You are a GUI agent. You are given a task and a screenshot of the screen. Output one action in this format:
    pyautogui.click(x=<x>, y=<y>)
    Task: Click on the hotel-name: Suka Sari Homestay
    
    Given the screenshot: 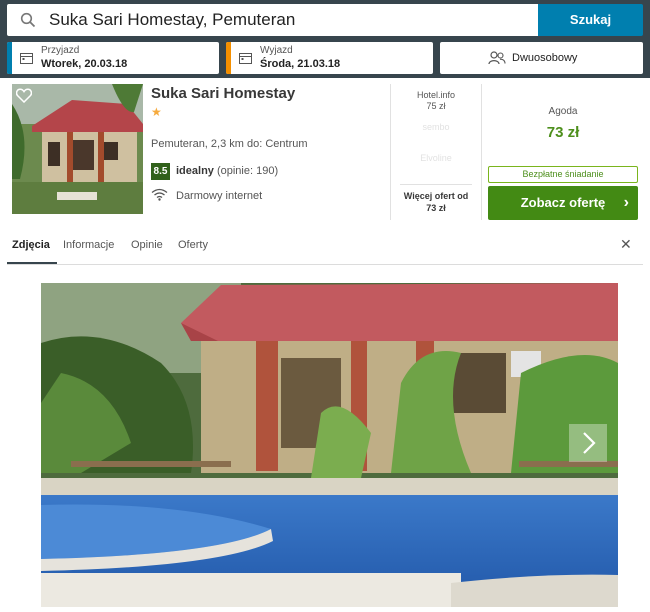 What is the action you would take?
    pyautogui.click(x=223, y=93)
    